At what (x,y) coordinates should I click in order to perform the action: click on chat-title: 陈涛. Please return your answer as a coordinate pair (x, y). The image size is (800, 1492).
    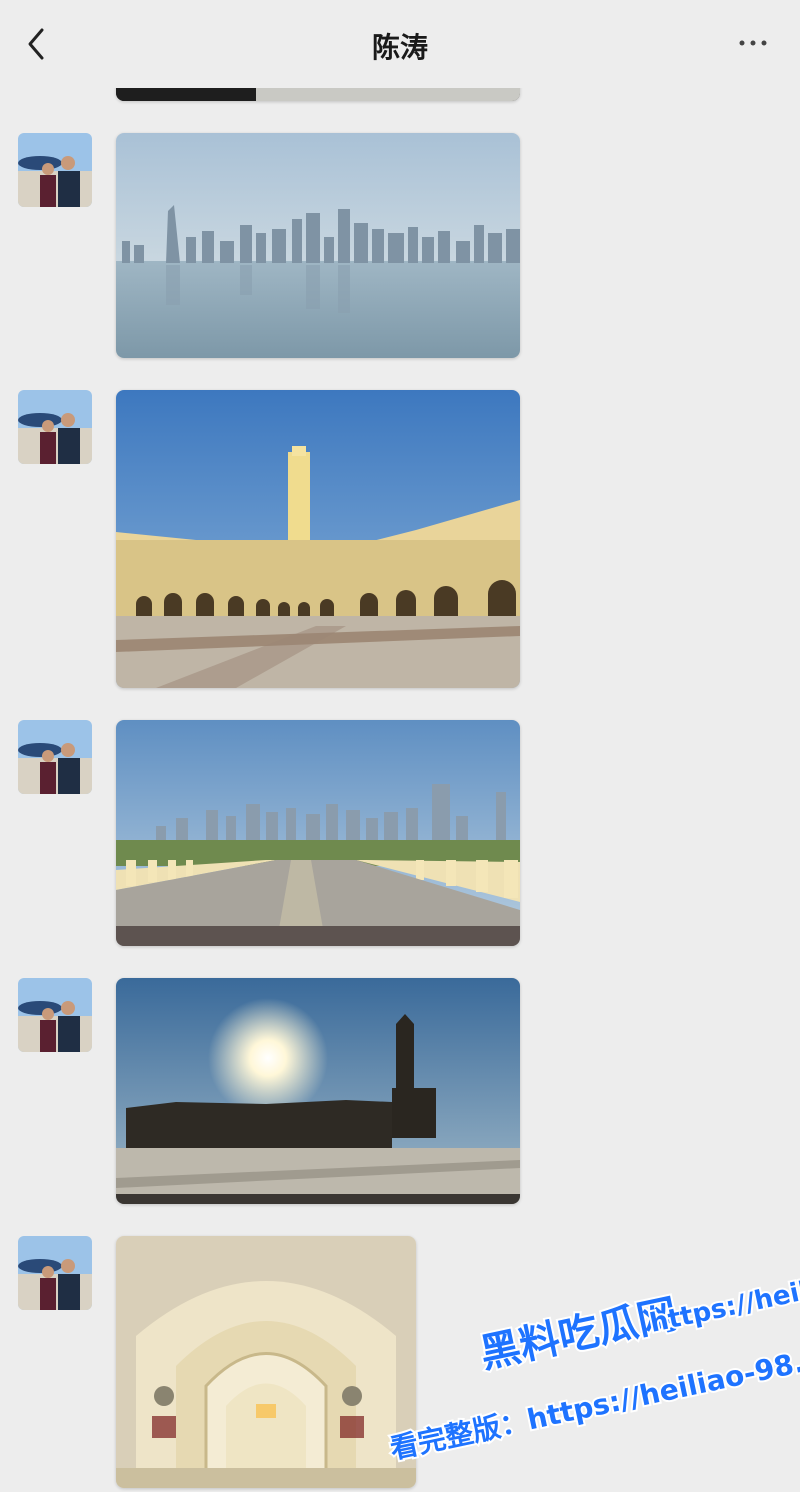
    Looking at the image, I should click on (399, 47).